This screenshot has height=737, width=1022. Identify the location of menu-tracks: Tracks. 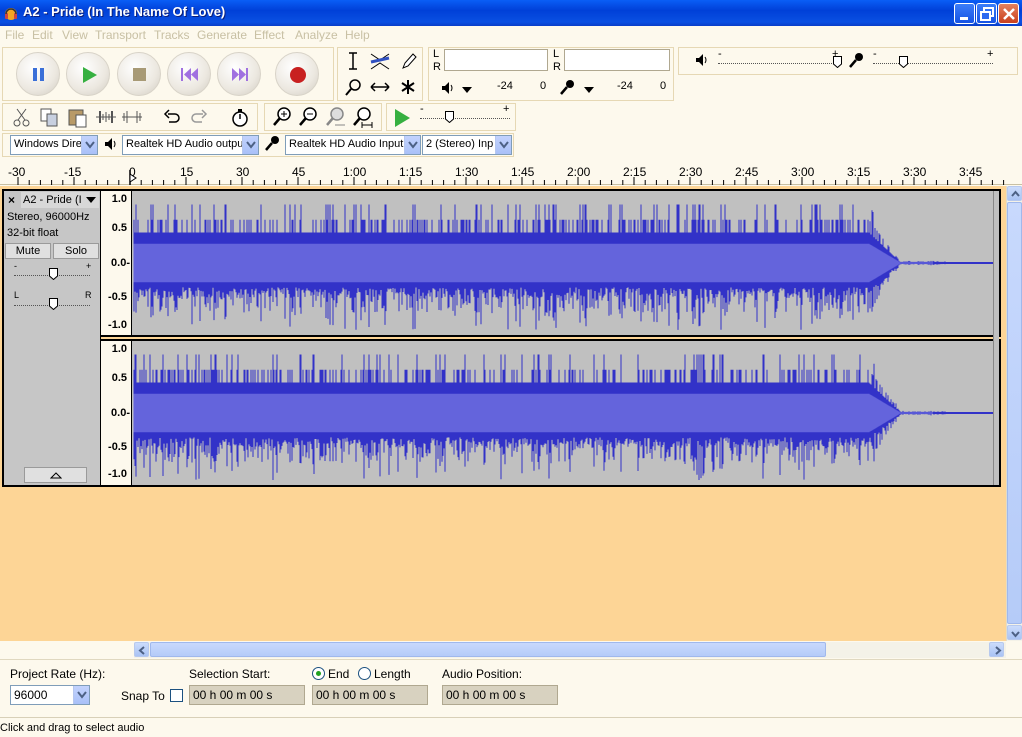
(172, 35).